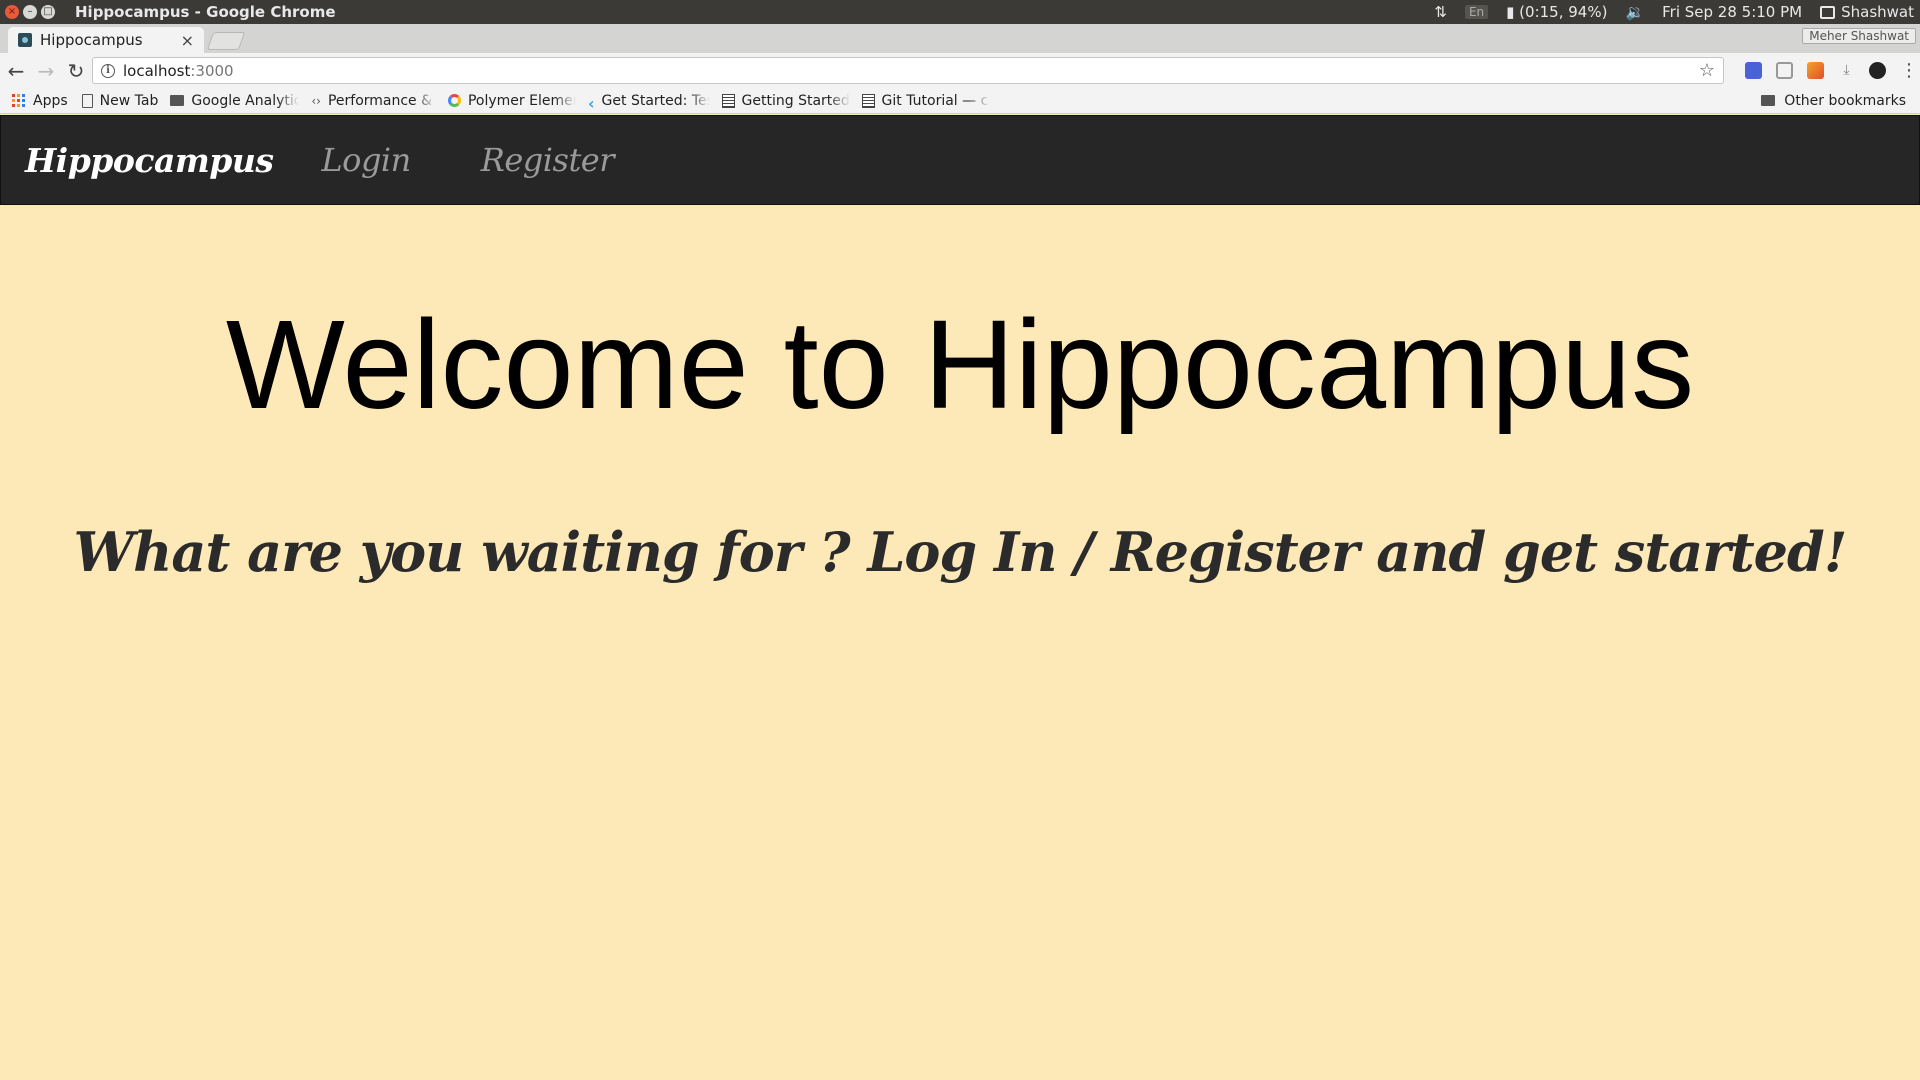 The image size is (1920, 1080). I want to click on bookmark-label: Getting Started, so click(795, 100).